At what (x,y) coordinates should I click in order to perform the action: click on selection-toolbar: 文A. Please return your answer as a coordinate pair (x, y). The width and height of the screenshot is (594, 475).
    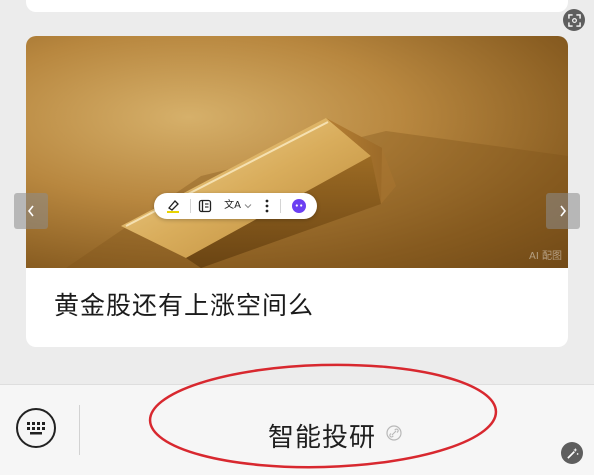
    Looking at the image, I should click on (235, 206).